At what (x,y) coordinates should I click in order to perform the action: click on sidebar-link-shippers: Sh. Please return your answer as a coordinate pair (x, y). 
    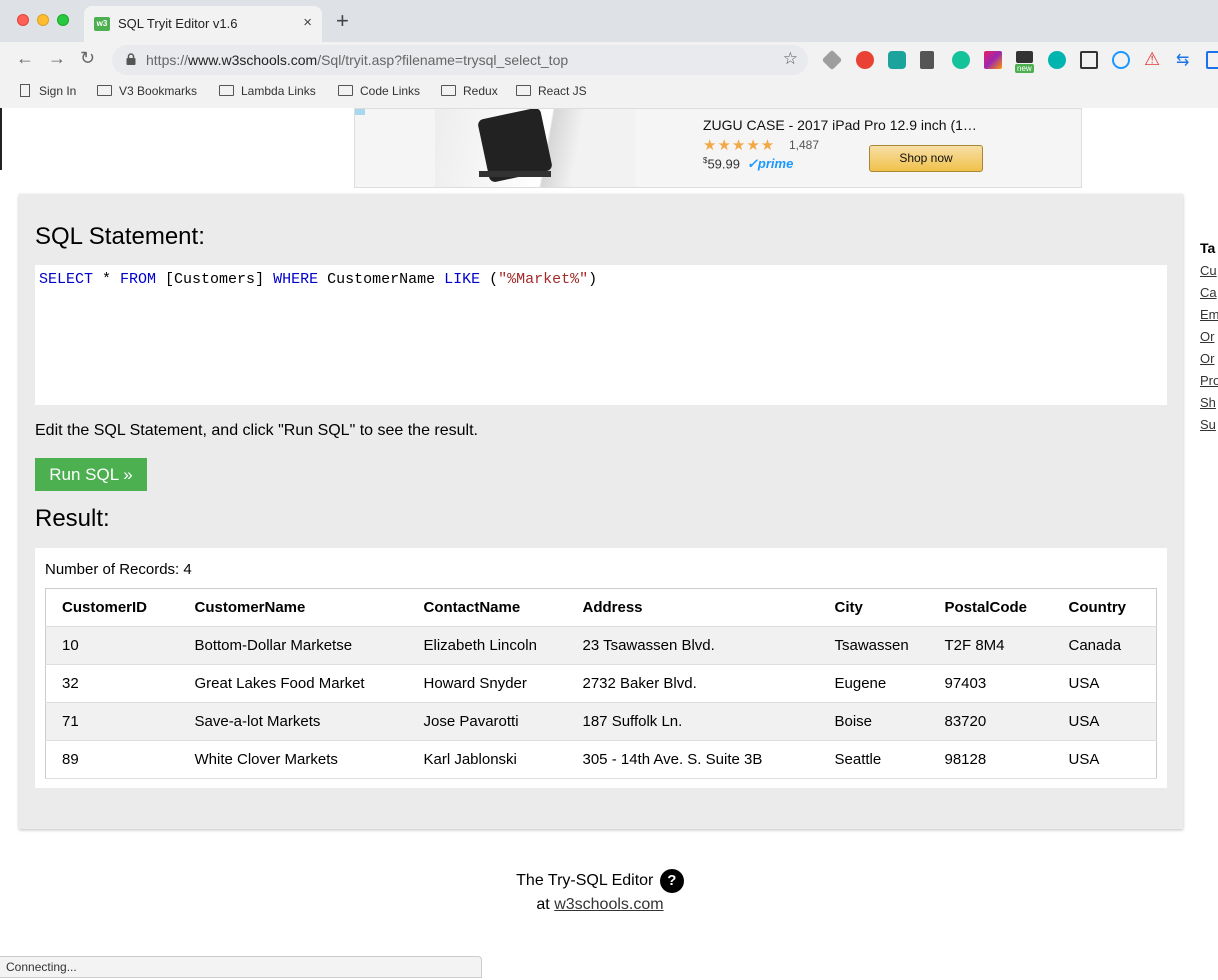
    Looking at the image, I should click on (1209, 402).